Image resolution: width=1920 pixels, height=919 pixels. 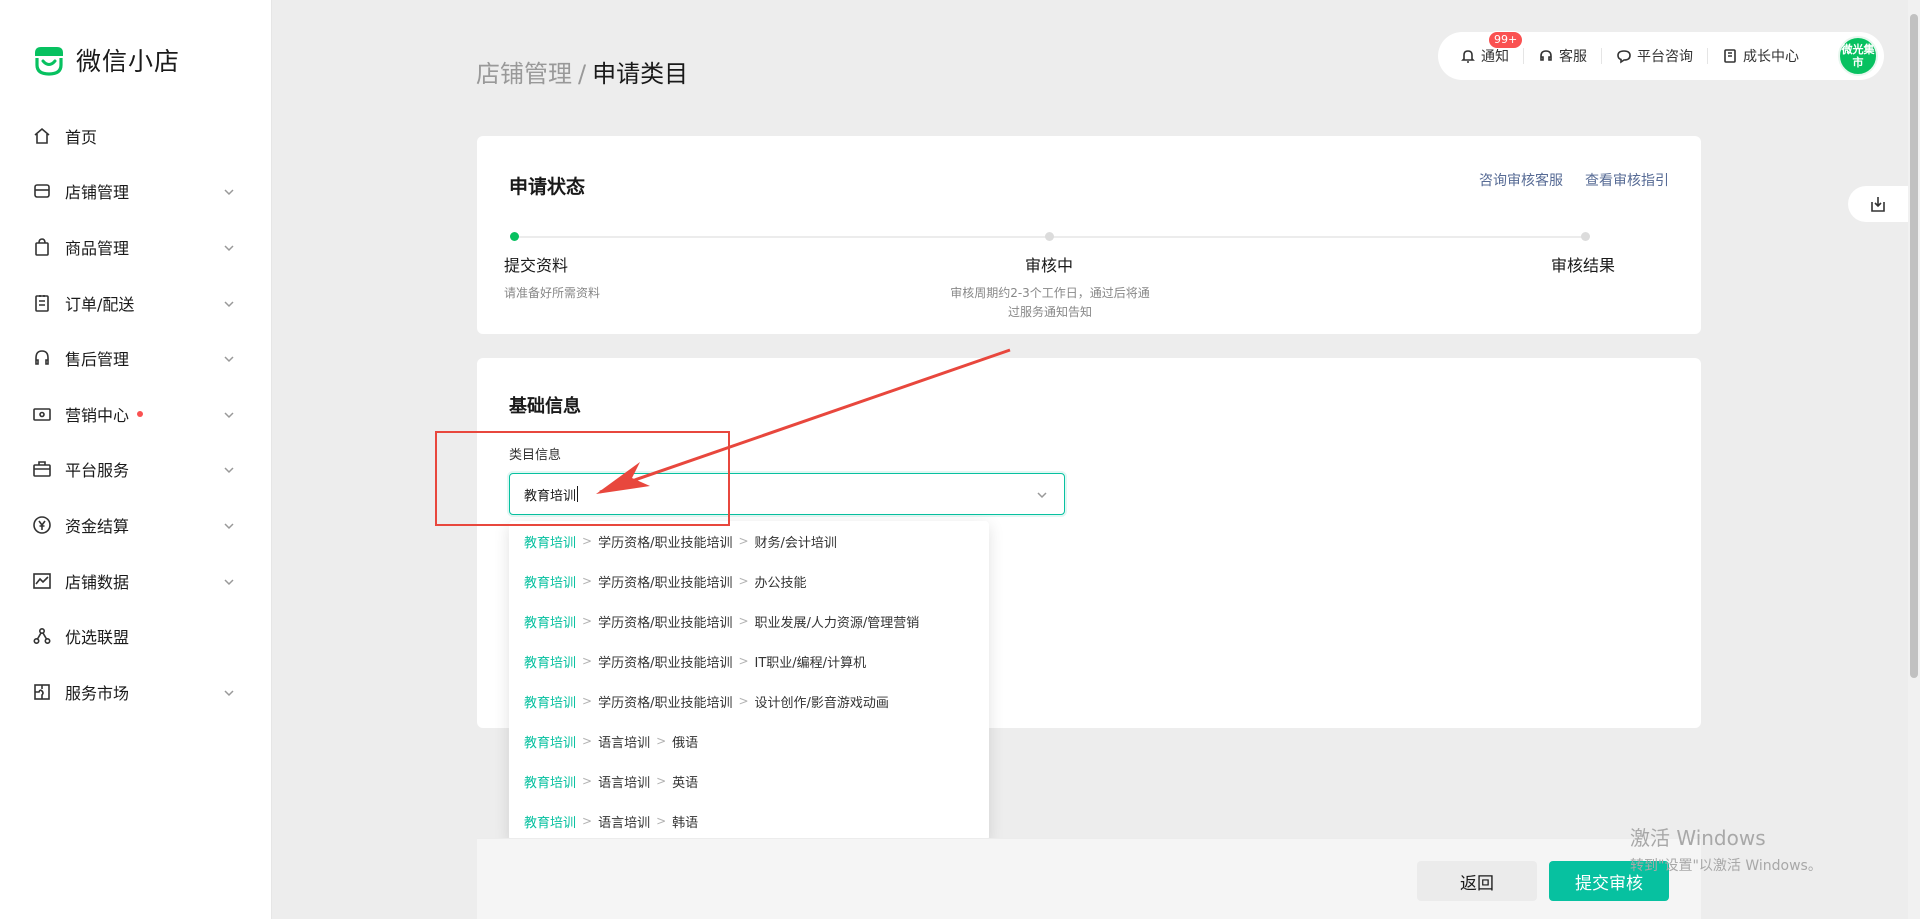 What do you see at coordinates (106, 60) in the screenshot?
I see `logo: 微信小店` at bounding box center [106, 60].